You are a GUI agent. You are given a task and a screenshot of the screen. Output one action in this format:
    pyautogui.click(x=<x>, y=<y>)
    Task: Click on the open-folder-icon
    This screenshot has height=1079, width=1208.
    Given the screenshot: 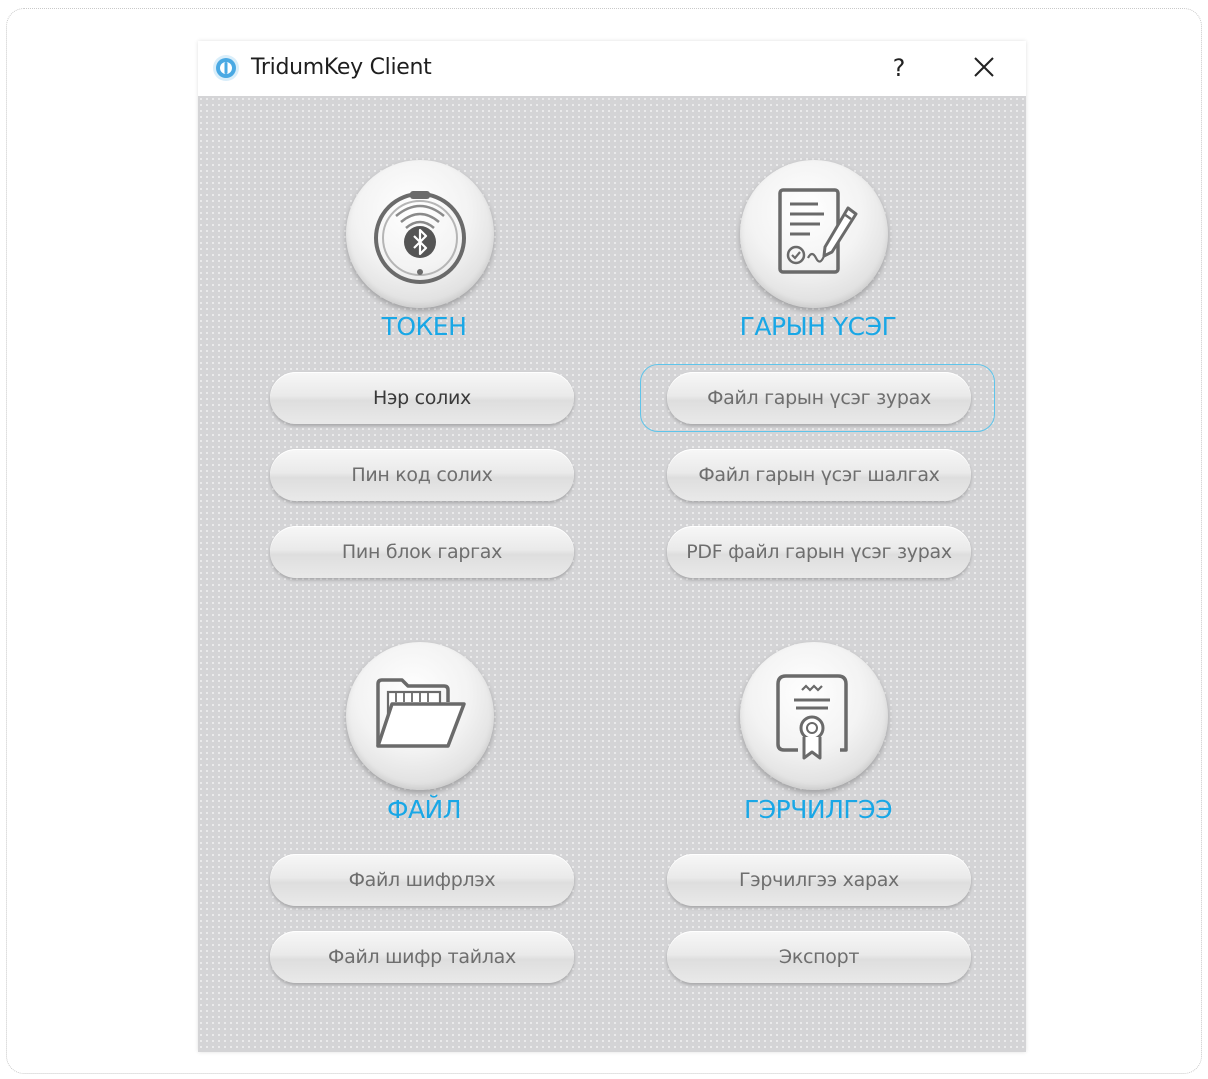 What is the action you would take?
    pyautogui.click(x=421, y=713)
    